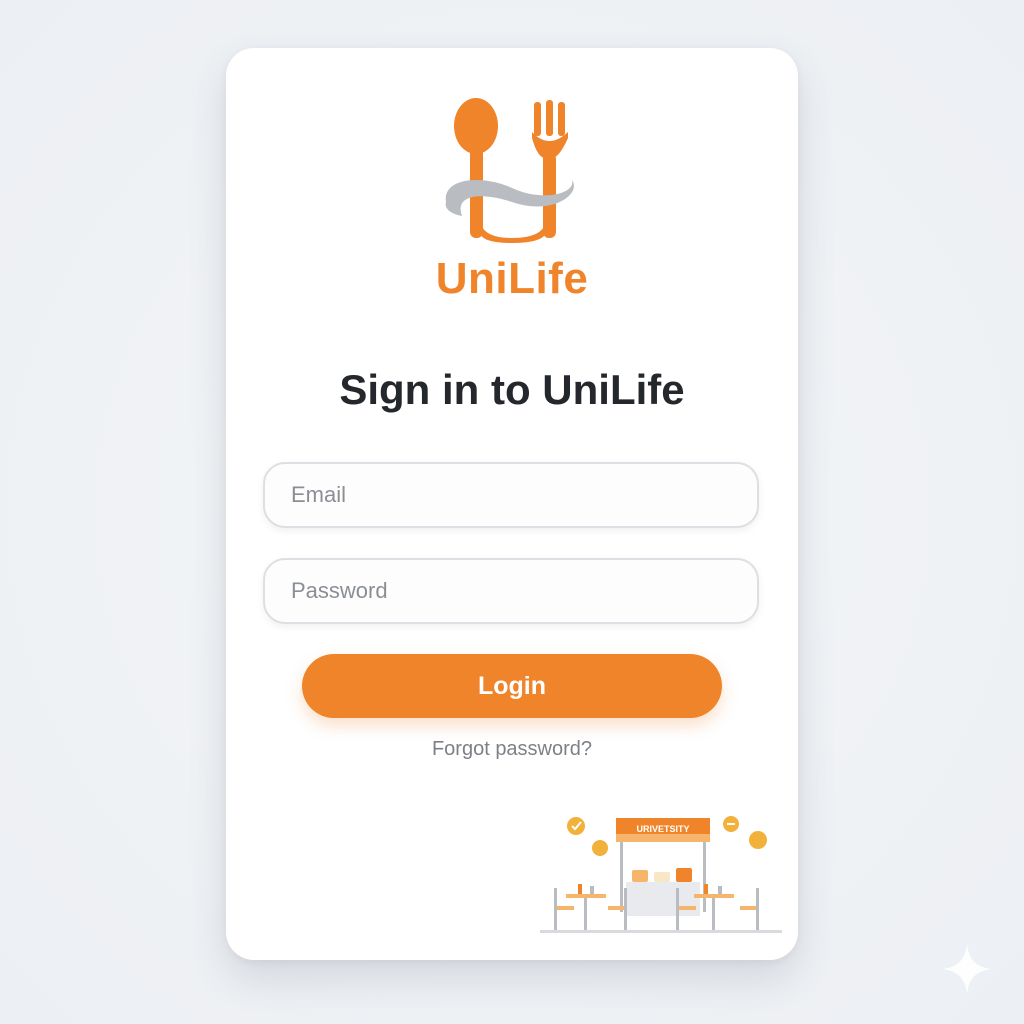  Describe the element at coordinates (512, 686) in the screenshot. I see `login-button: Login` at that location.